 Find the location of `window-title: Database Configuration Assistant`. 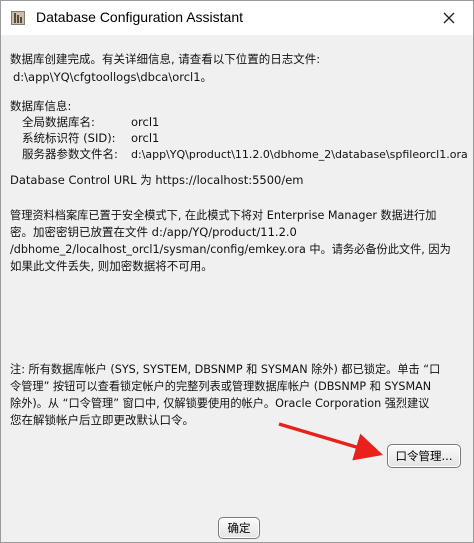

window-title: Database Configuration Assistant is located at coordinates (140, 17).